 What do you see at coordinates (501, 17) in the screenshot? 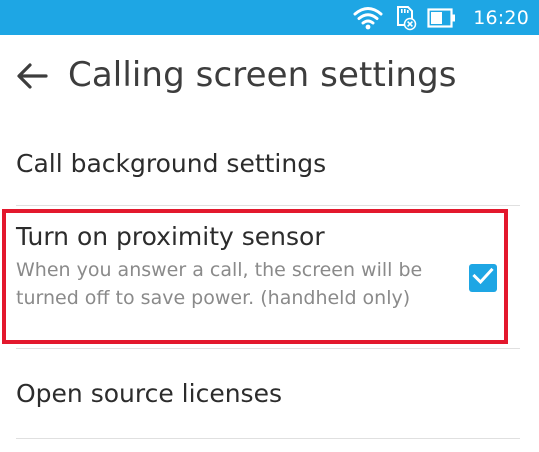
I see `status-time: 16:20` at bounding box center [501, 17].